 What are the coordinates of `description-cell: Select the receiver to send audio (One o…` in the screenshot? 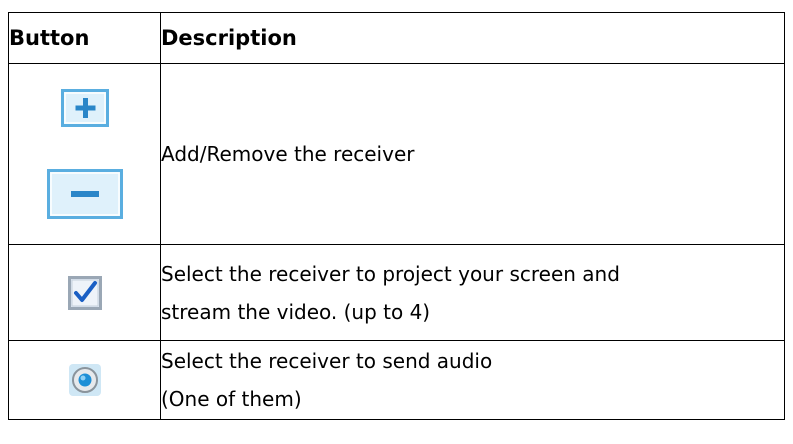 It's located at (472, 380).